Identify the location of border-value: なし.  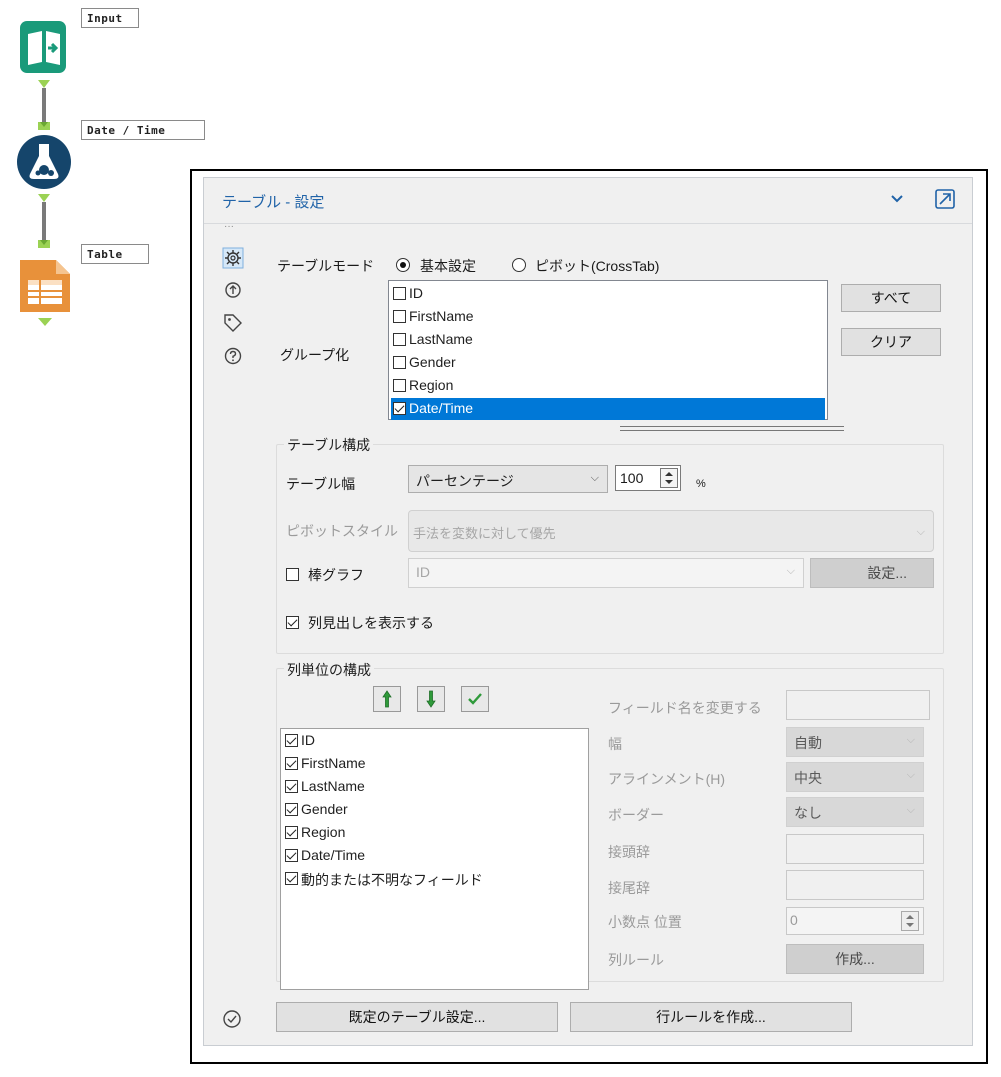
(808, 813).